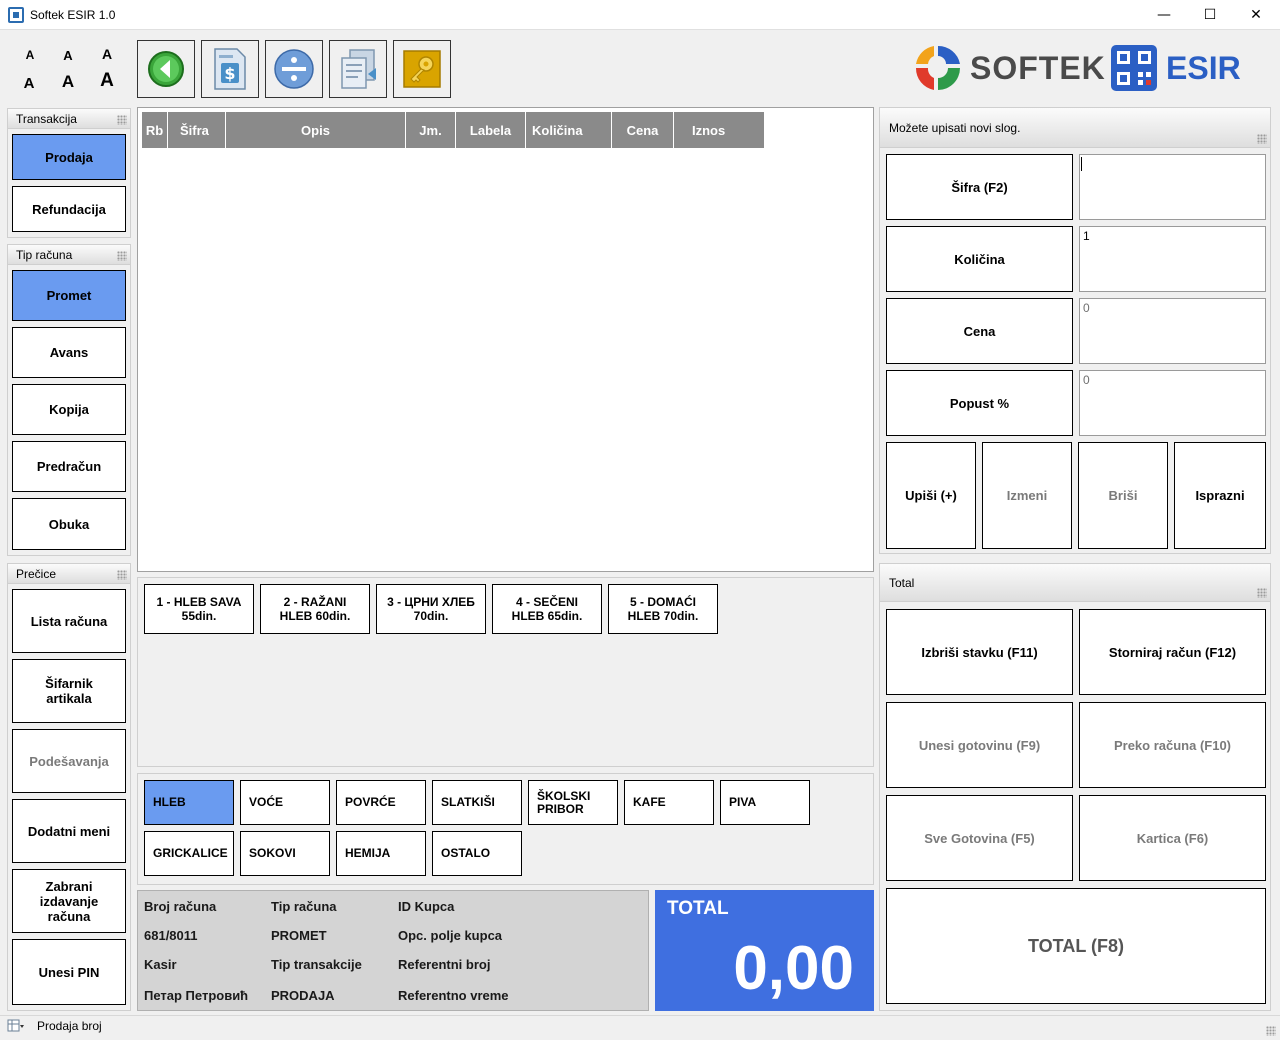 Image resolution: width=1280 pixels, height=1040 pixels. Describe the element at coordinates (979, 403) in the screenshot. I see `popust-label-button: Popust %` at that location.